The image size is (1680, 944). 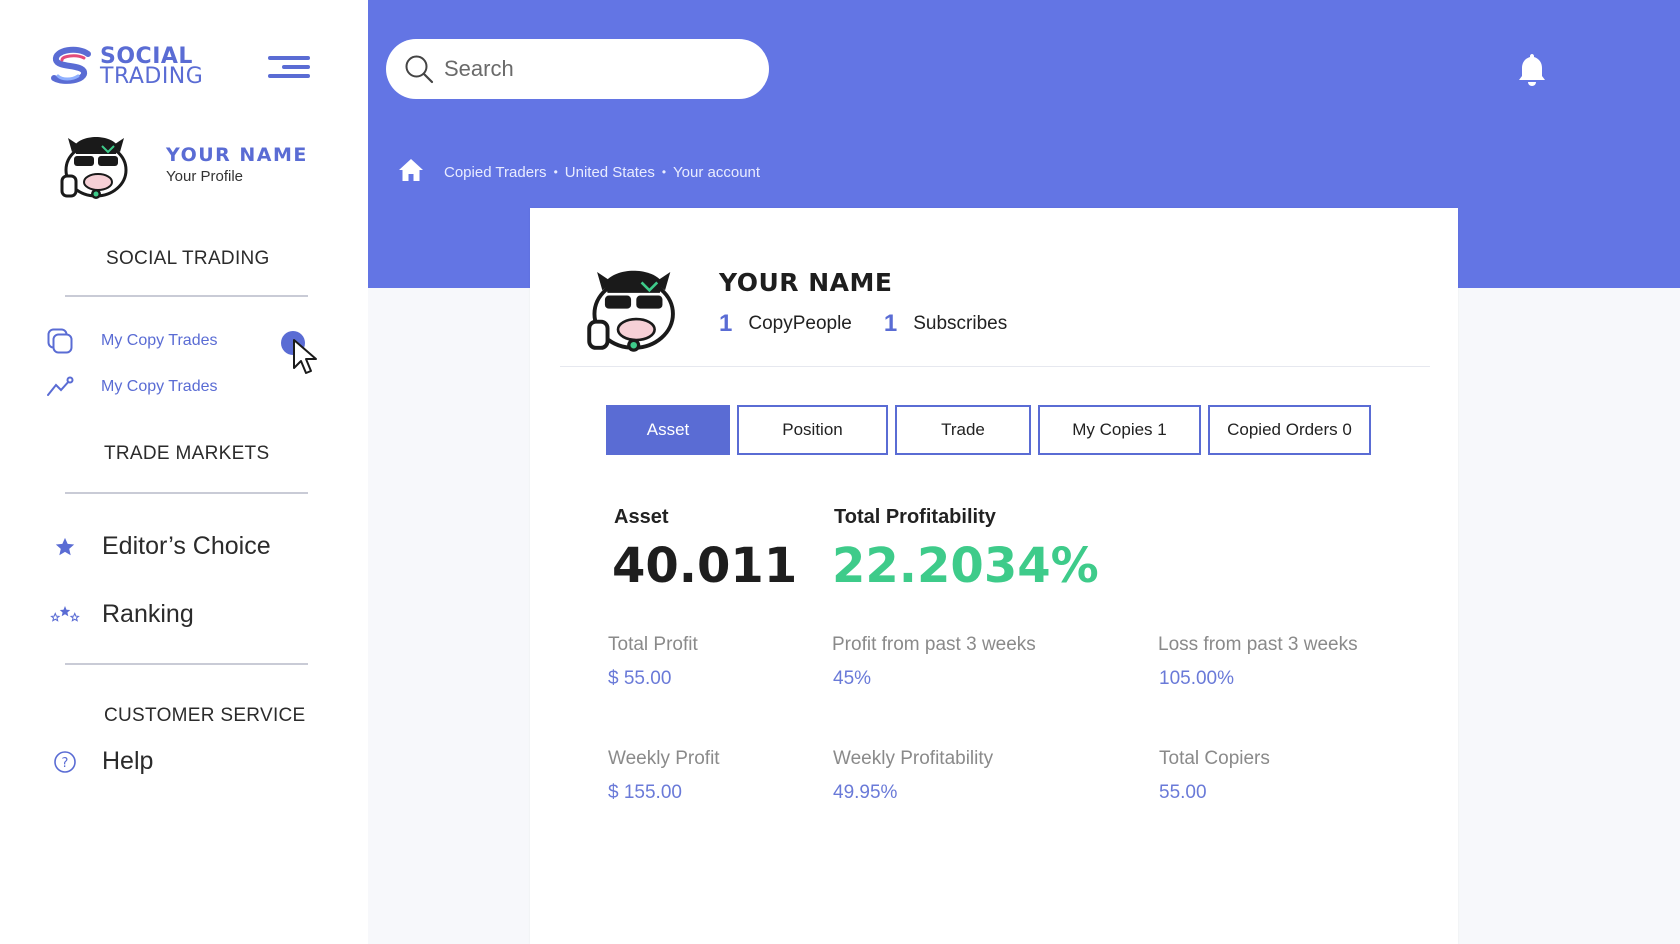 What do you see at coordinates (653, 644) in the screenshot?
I see `stat-label-total-profit: Total Profit` at bounding box center [653, 644].